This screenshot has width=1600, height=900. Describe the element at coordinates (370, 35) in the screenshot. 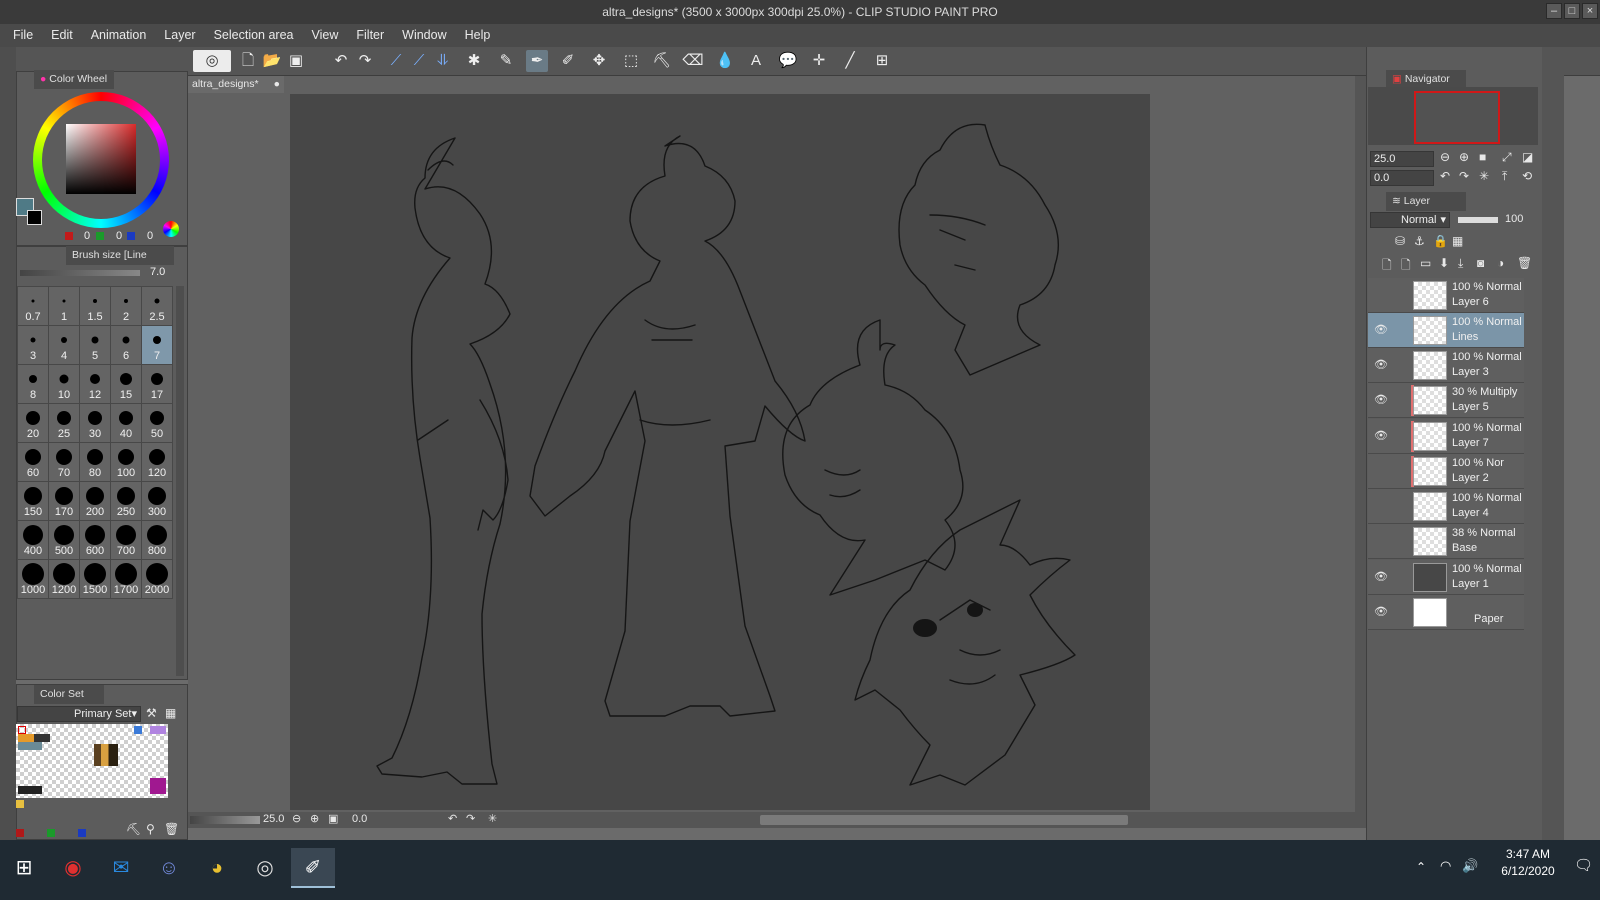

I see `menu-filter: Filter` at that location.